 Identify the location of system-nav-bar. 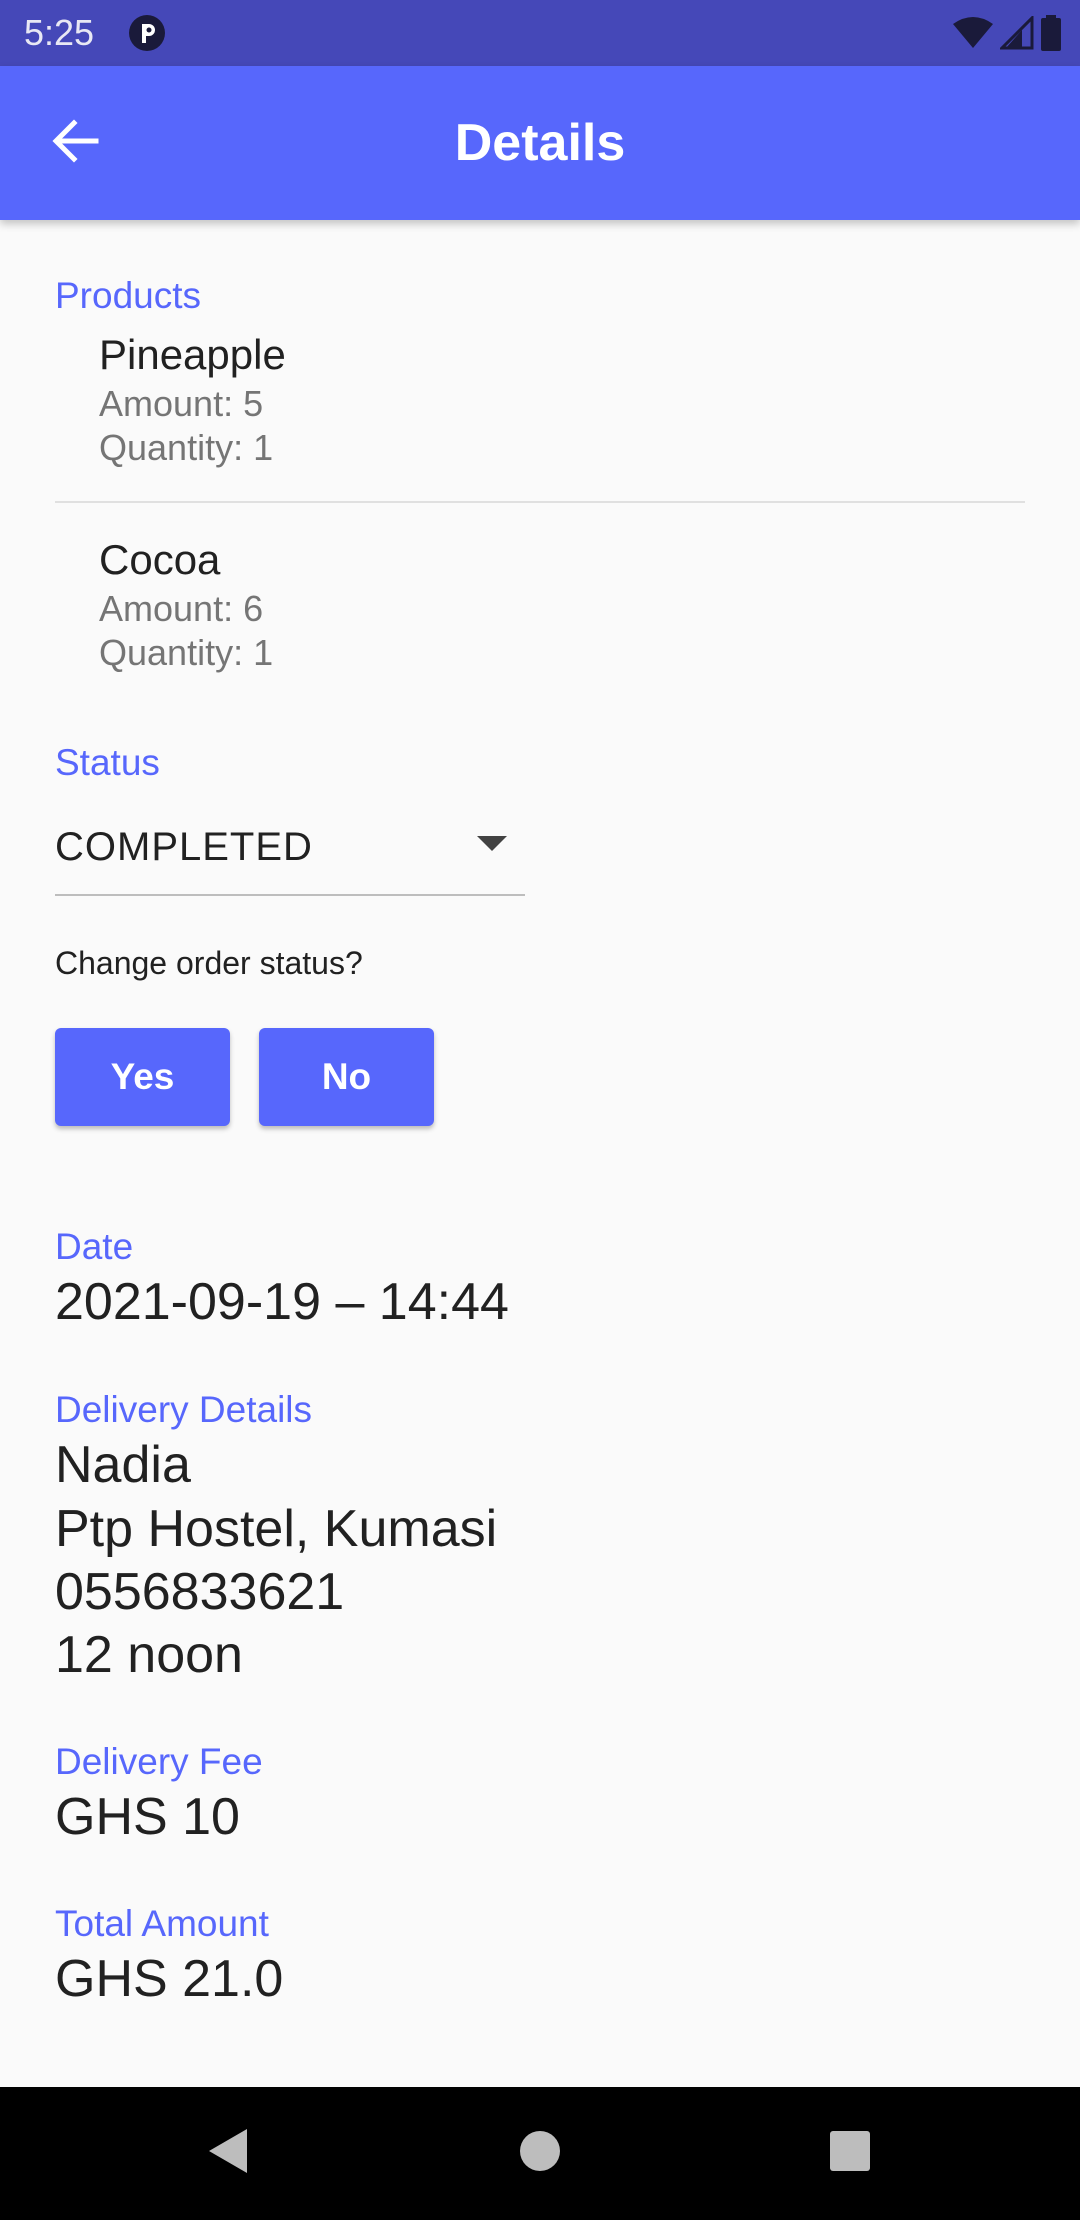
(540, 2153).